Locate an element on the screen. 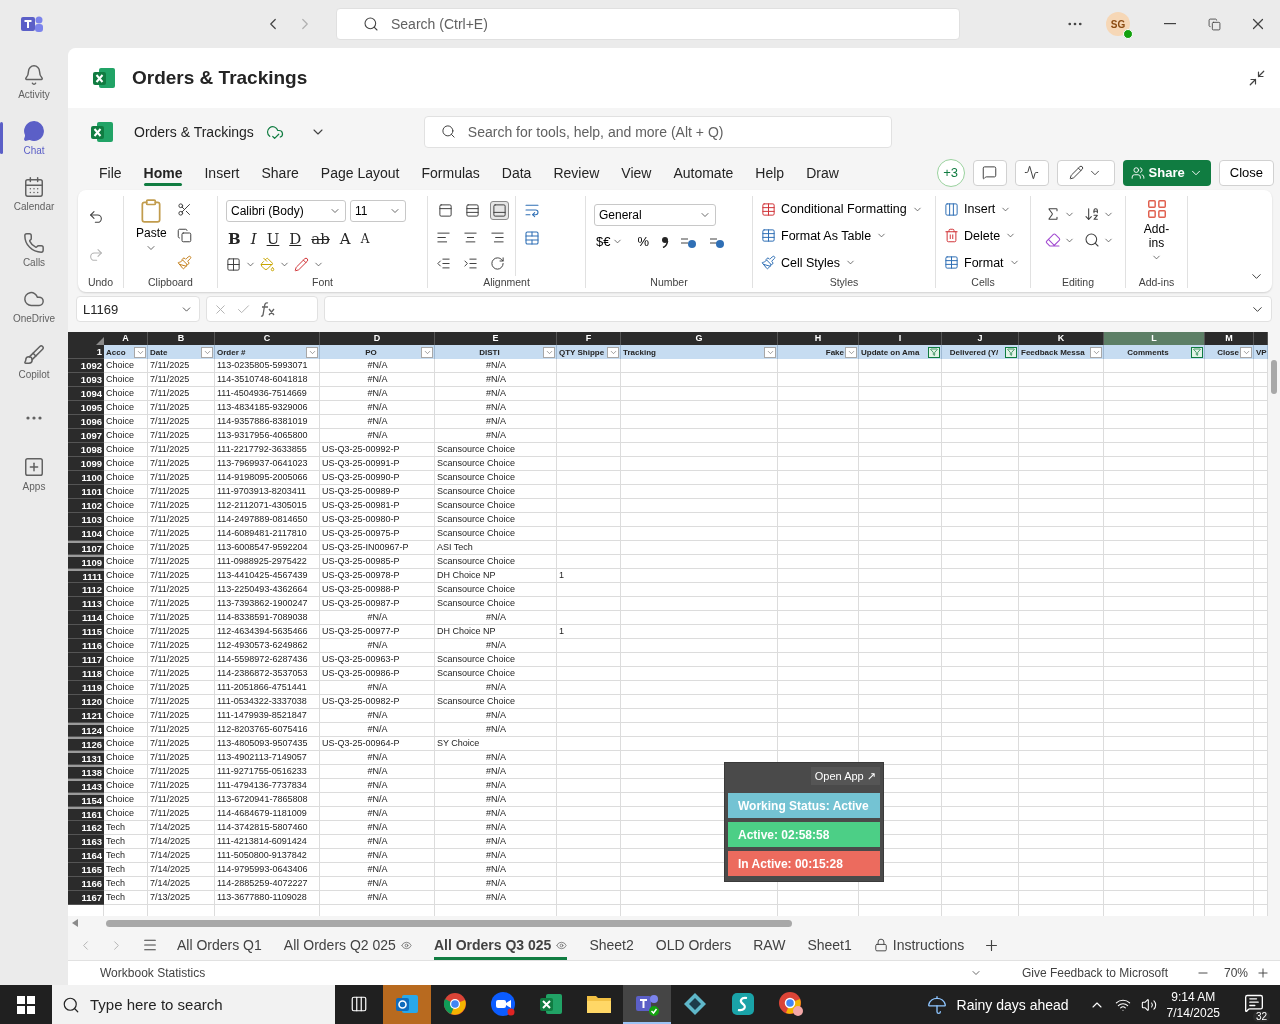  rail-item: Apps is located at coordinates (34, 474).